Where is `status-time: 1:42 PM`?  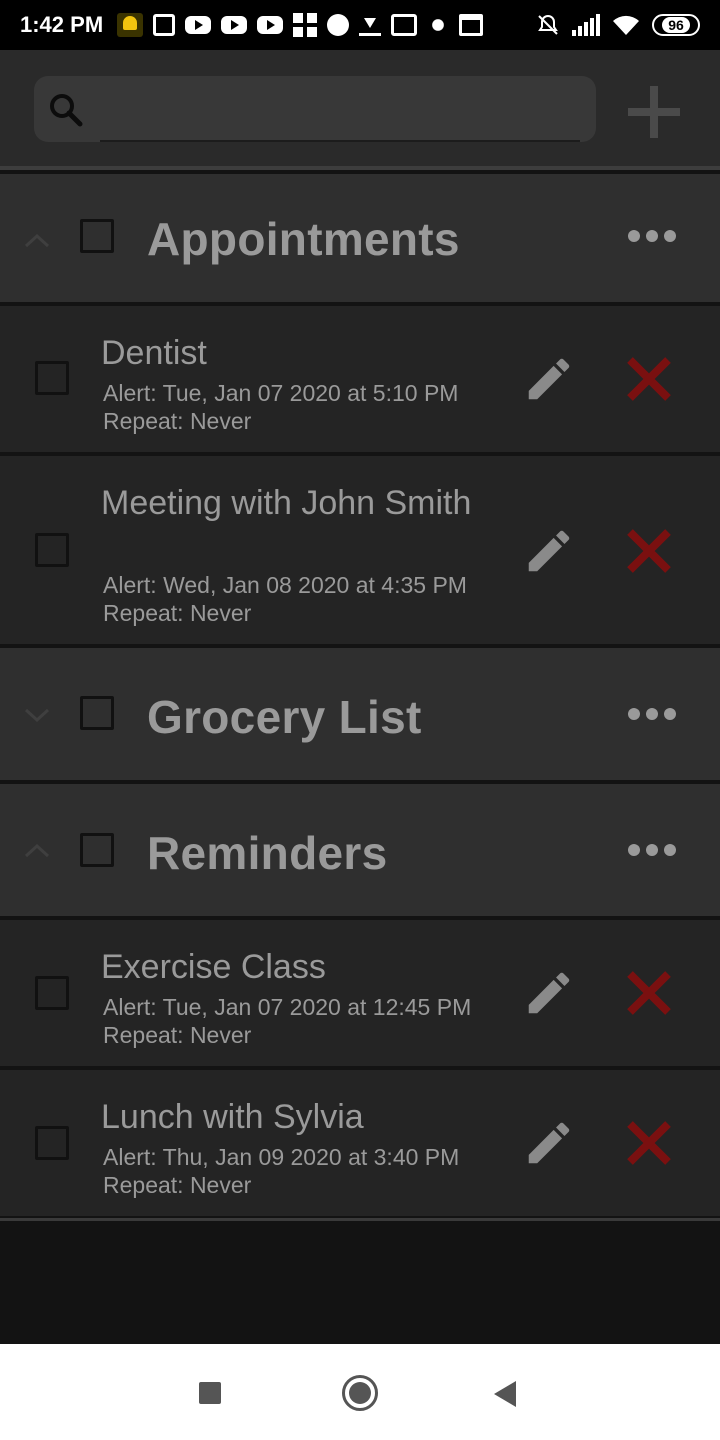 status-time: 1:42 PM is located at coordinates (62, 24).